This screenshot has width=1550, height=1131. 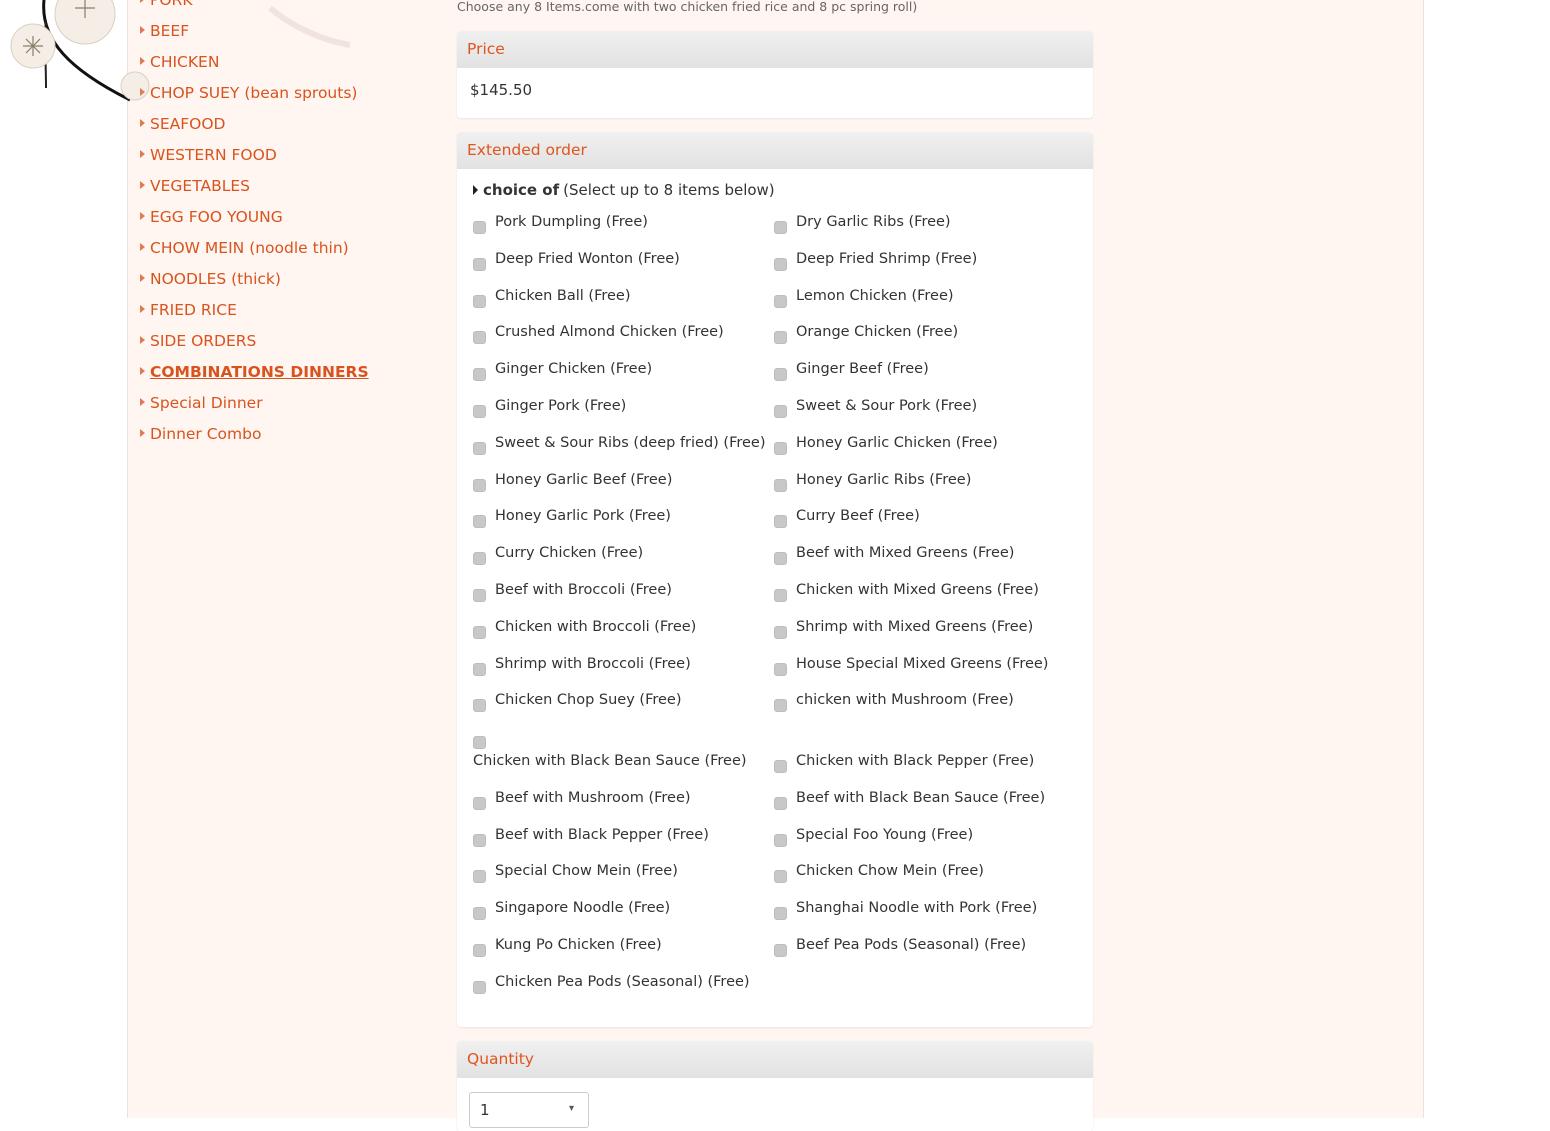 What do you see at coordinates (290, 433) in the screenshot?
I see `sidebar-item: Dinner Combo` at bounding box center [290, 433].